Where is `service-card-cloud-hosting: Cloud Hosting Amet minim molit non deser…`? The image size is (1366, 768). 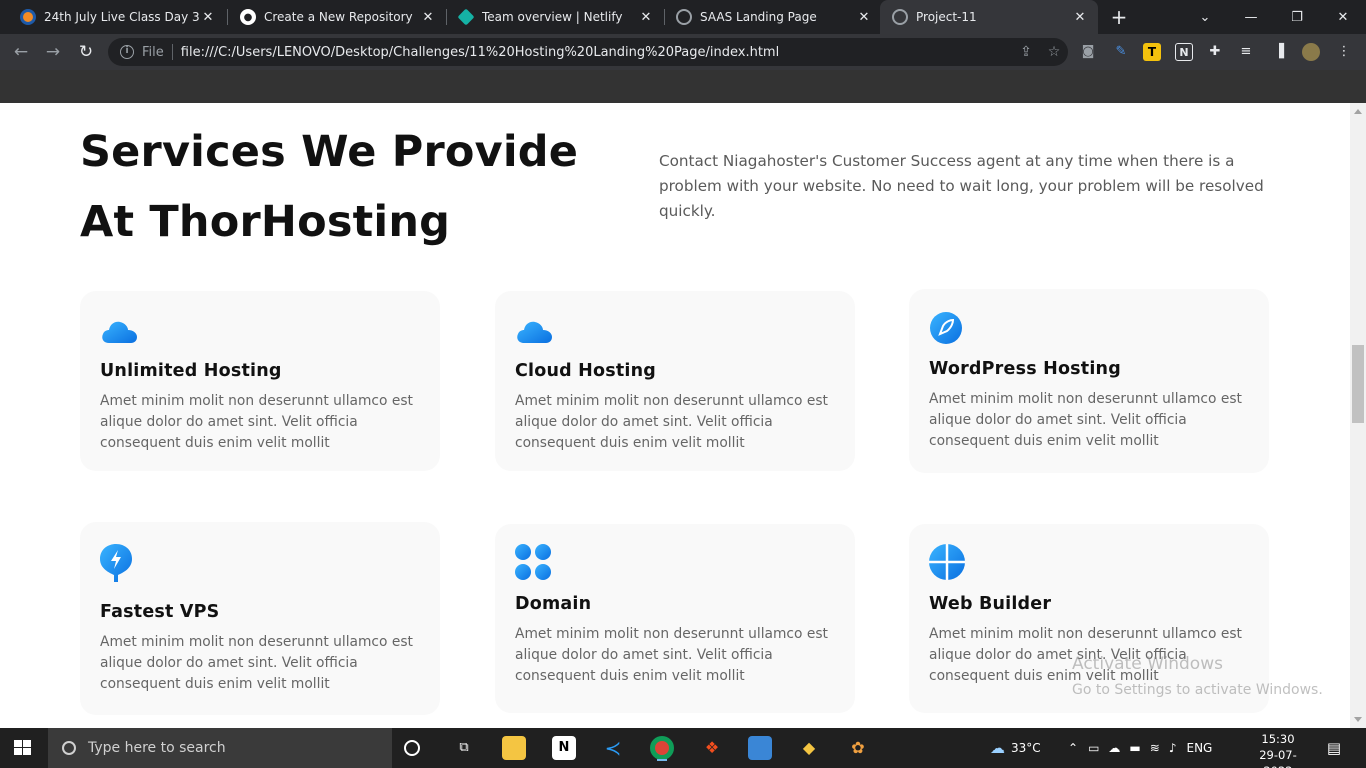
service-card-cloud-hosting: Cloud Hosting Amet minim molit non deser… is located at coordinates (675, 381).